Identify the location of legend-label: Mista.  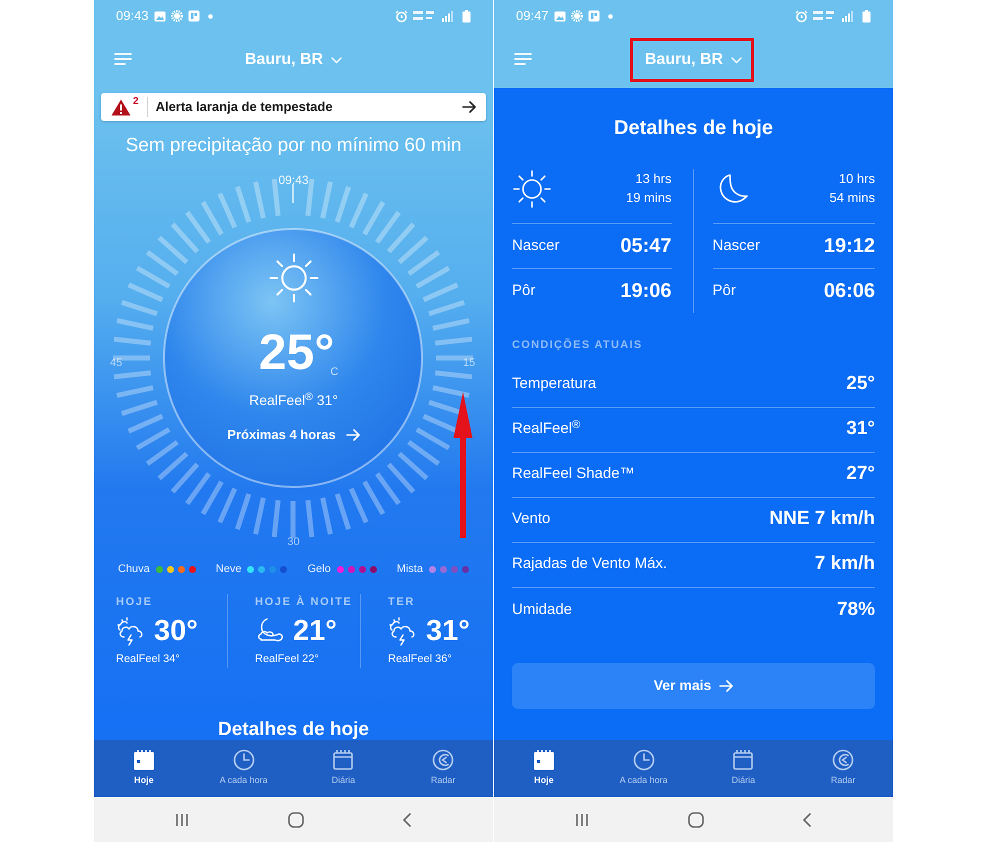
(409, 569).